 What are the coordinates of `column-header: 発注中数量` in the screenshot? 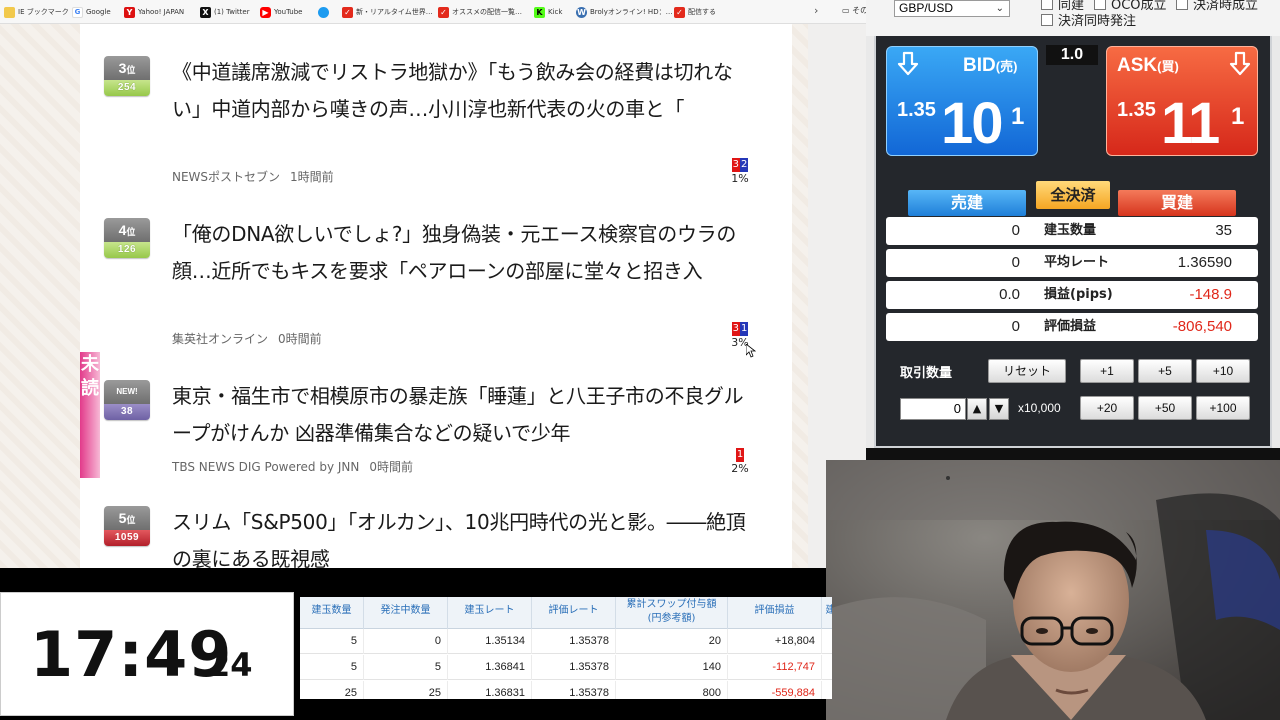 It's located at (406, 613).